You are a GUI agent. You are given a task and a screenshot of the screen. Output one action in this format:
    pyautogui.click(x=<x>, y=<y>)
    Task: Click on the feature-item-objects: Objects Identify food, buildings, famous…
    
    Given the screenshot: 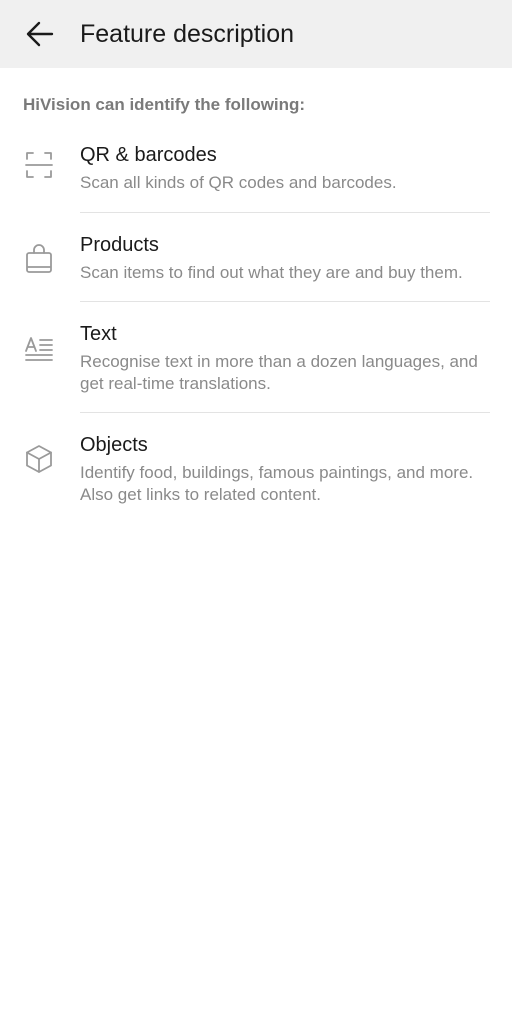 What is the action you would take?
    pyautogui.click(x=256, y=468)
    